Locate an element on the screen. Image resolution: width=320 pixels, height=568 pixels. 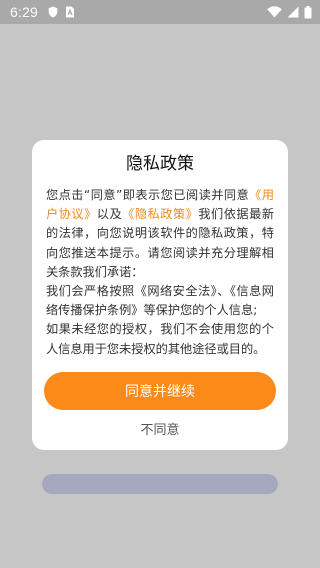
sim-card-icon is located at coordinates (70, 12).